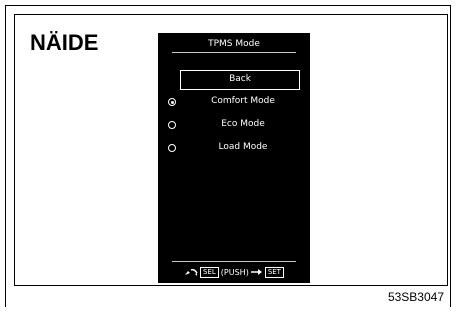 The image size is (456, 312). I want to click on bottom-divider, so click(234, 261).